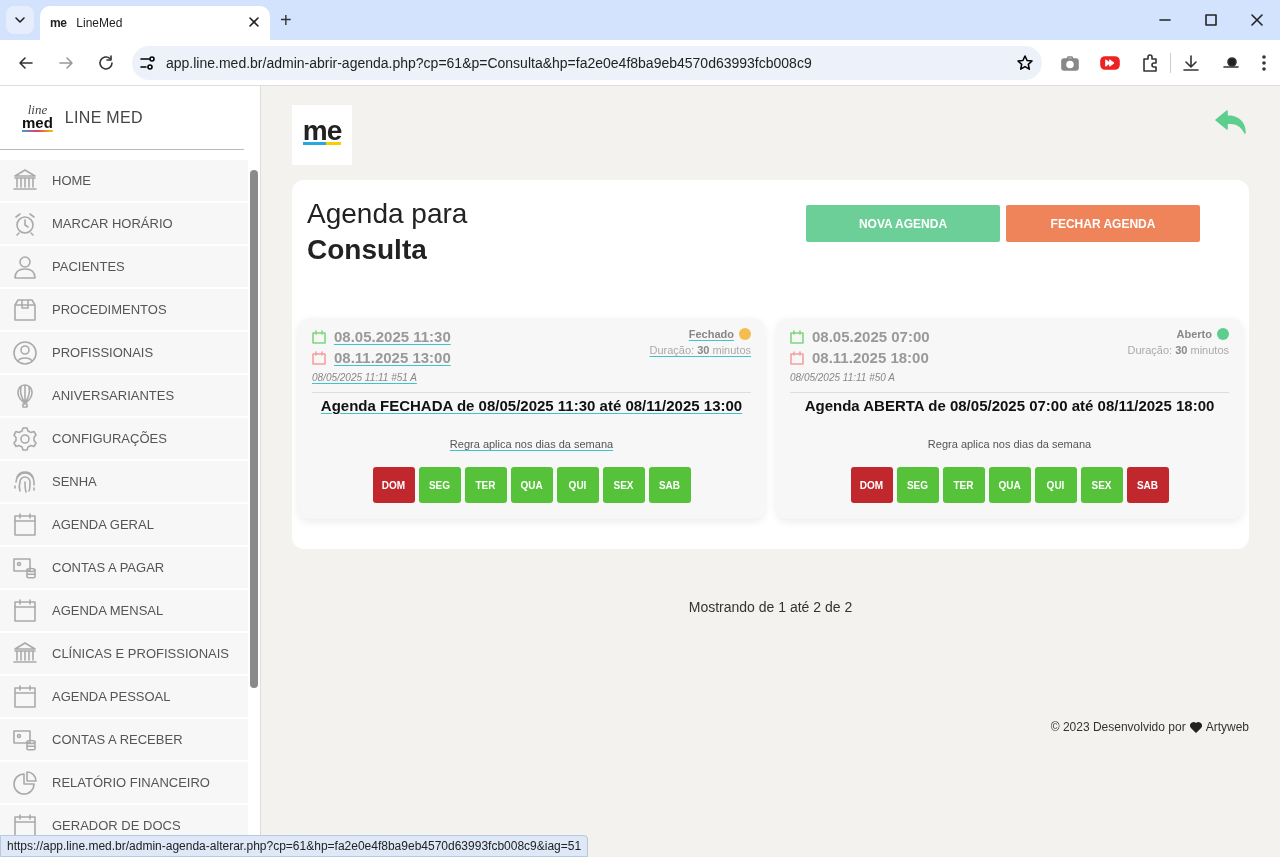 This screenshot has height=857, width=1280. What do you see at coordinates (155, 23) in the screenshot?
I see `browser-tab: me LineMed` at bounding box center [155, 23].